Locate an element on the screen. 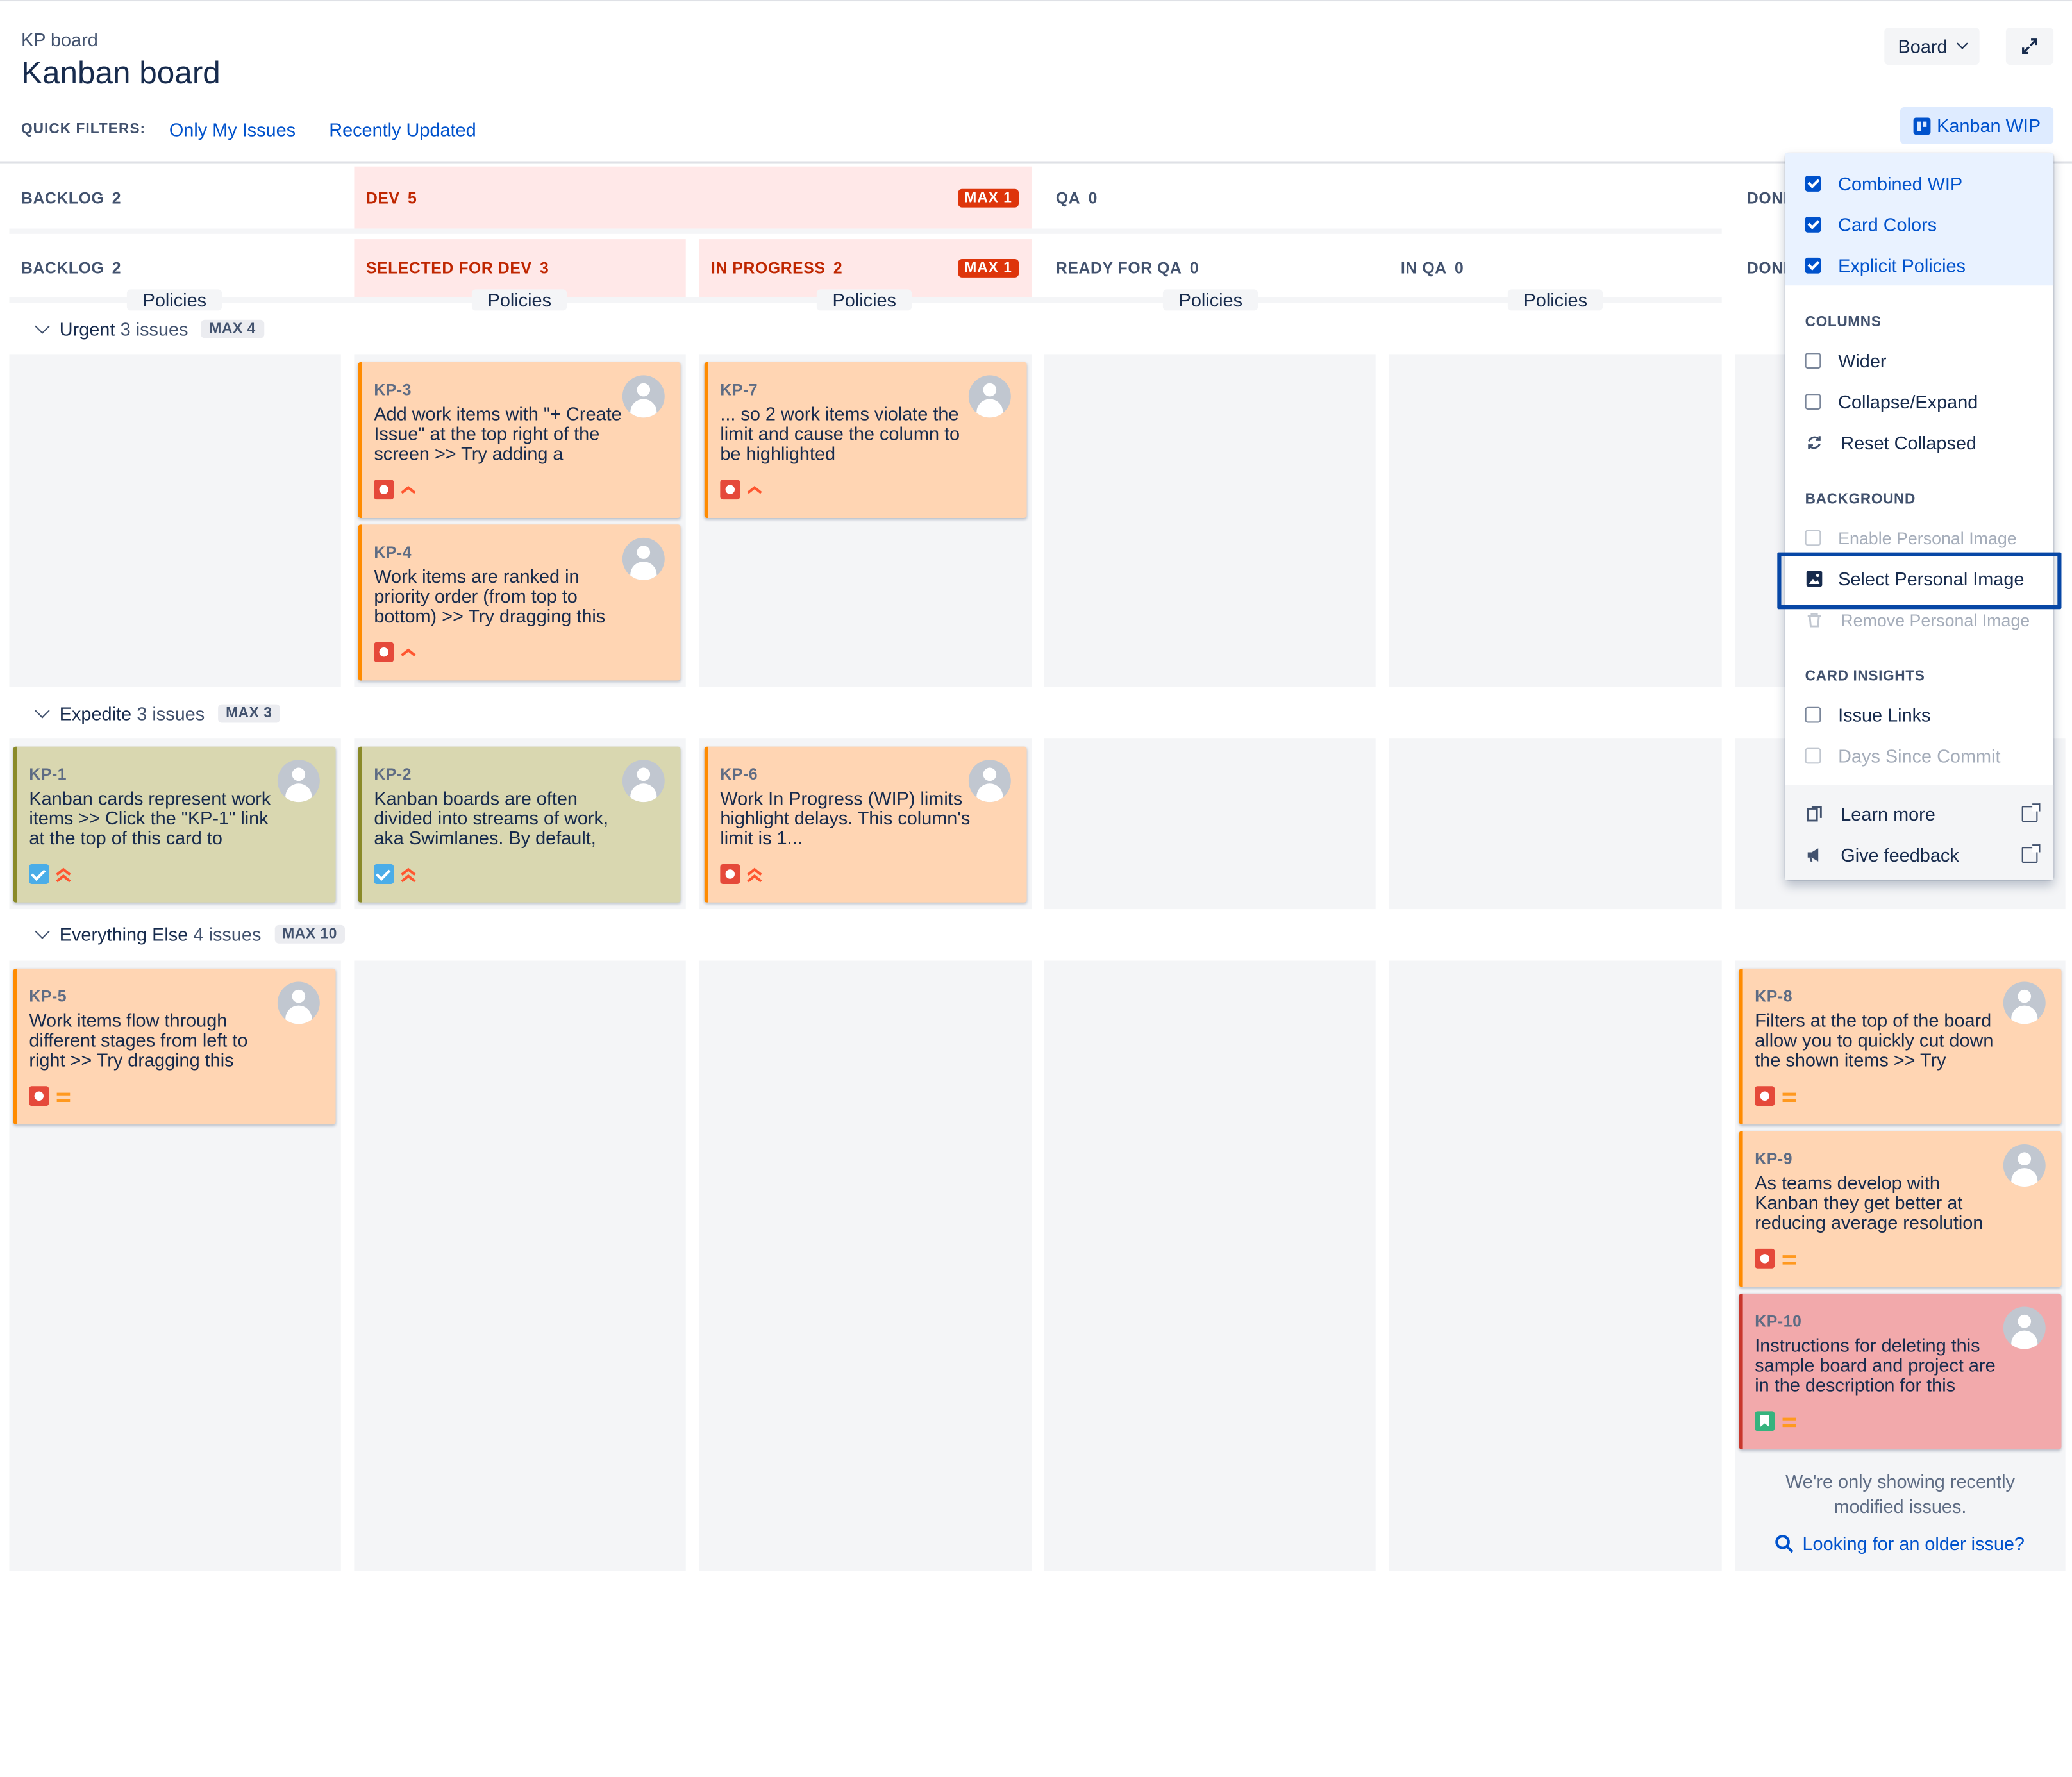  menu-item-label: Days Since Commit is located at coordinates (1919, 756).